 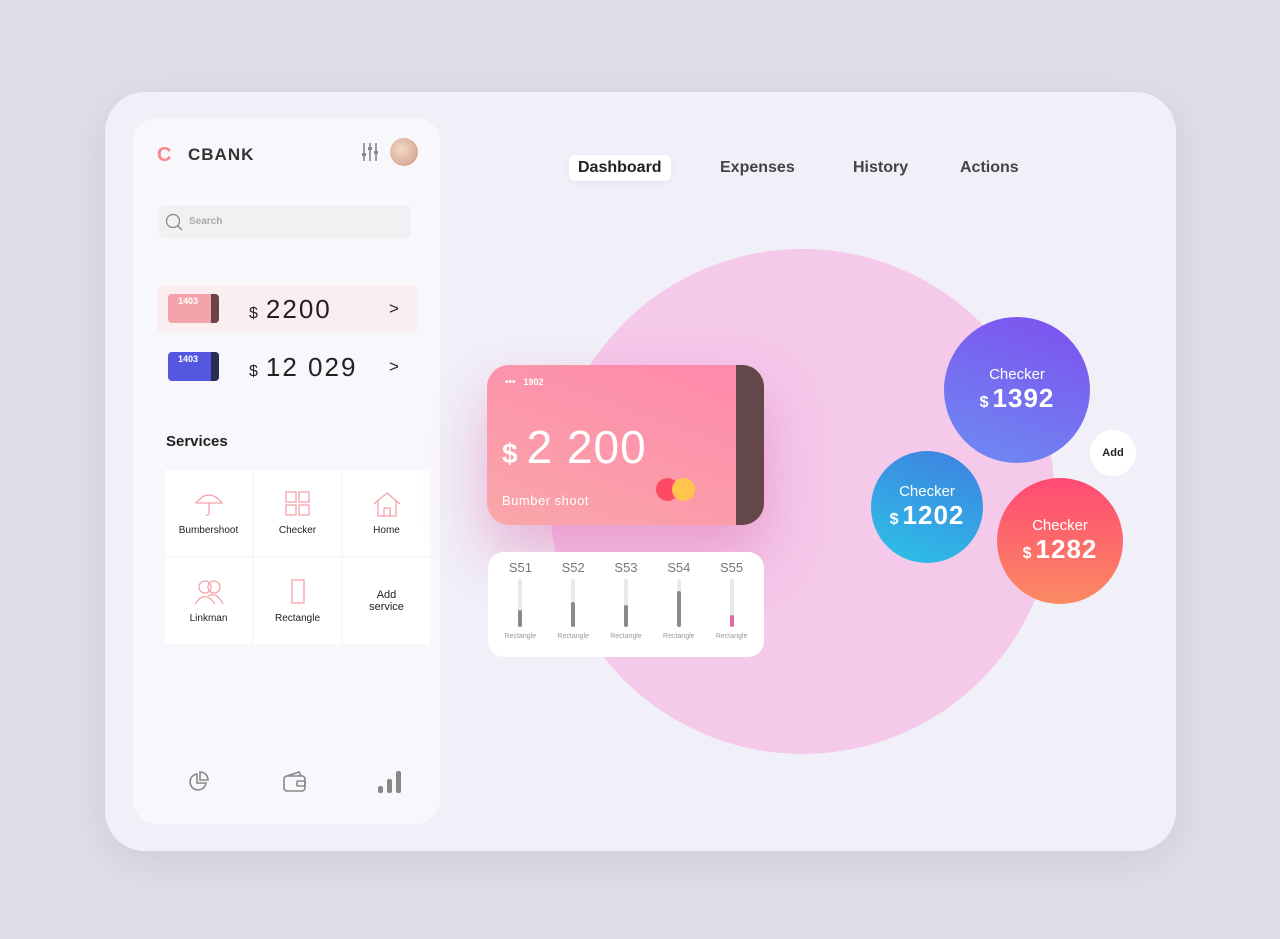 I want to click on account-amount: $2200, so click(x=290, y=308).